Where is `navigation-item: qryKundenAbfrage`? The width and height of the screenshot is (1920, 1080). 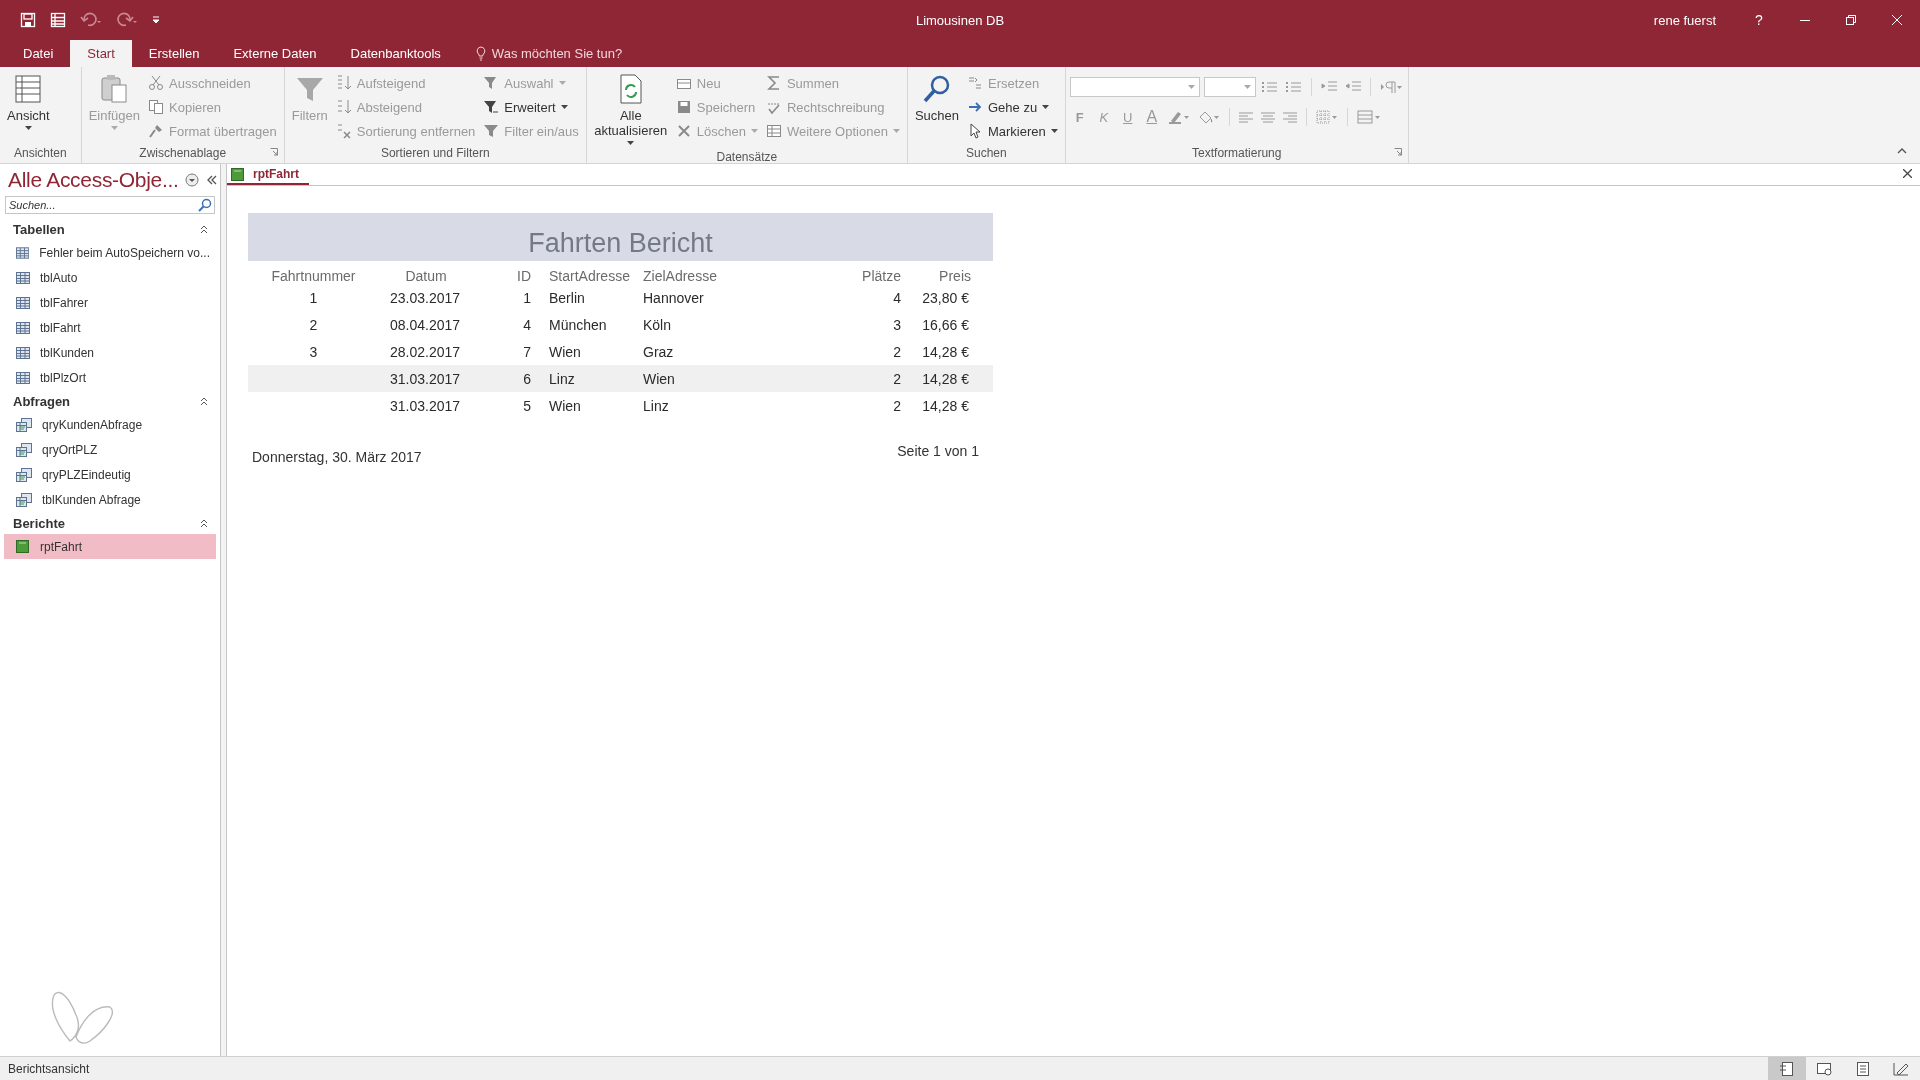 navigation-item: qryKundenAbfrage is located at coordinates (110, 424).